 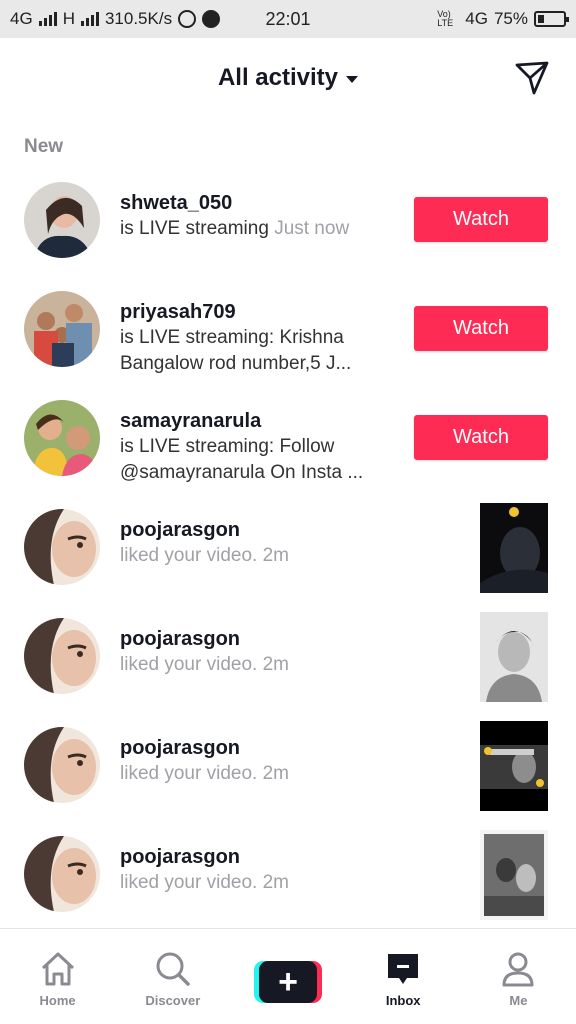 I want to click on header: All activity, so click(x=288, y=79).